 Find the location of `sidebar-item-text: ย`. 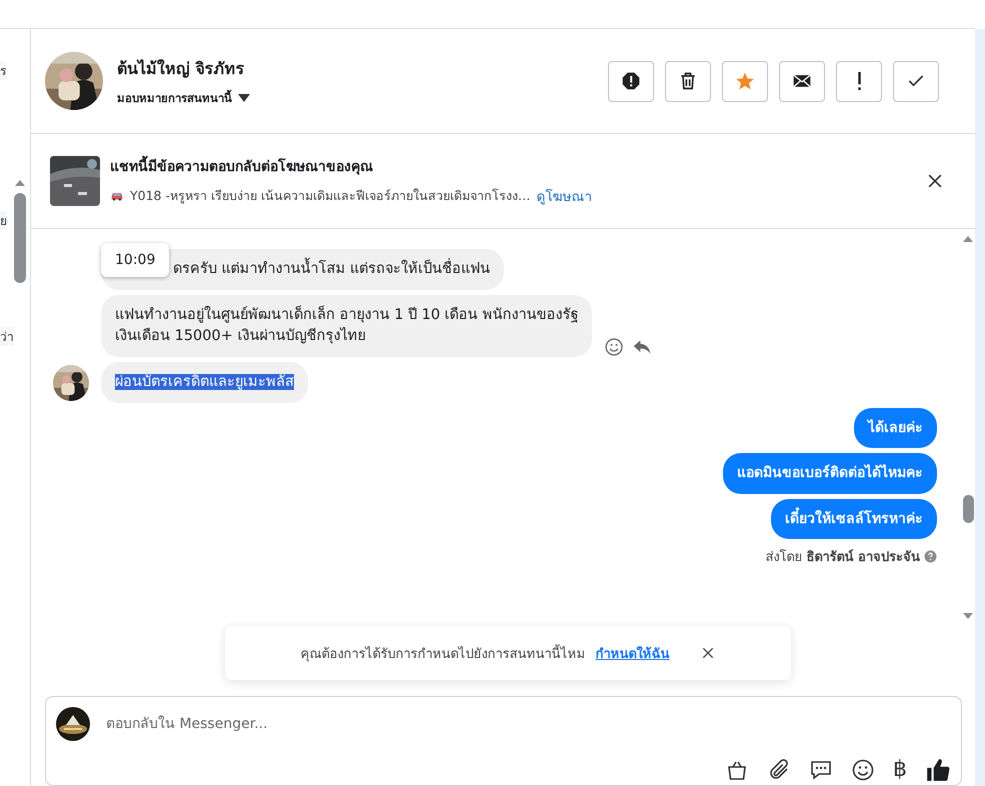

sidebar-item-text: ย is located at coordinates (3, 220).